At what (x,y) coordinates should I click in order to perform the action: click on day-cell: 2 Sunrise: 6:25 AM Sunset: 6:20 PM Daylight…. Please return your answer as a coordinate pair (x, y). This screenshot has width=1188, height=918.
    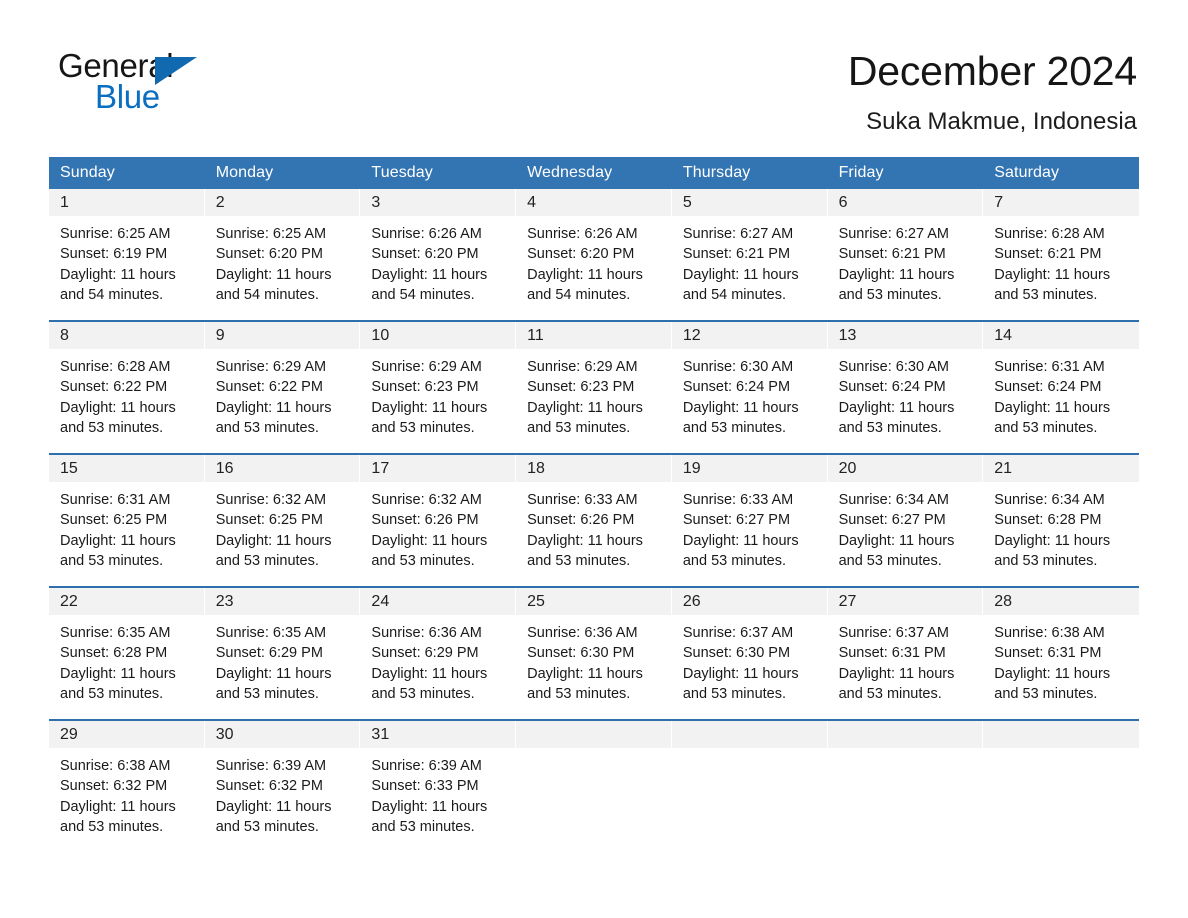
    Looking at the image, I should click on (282, 253).